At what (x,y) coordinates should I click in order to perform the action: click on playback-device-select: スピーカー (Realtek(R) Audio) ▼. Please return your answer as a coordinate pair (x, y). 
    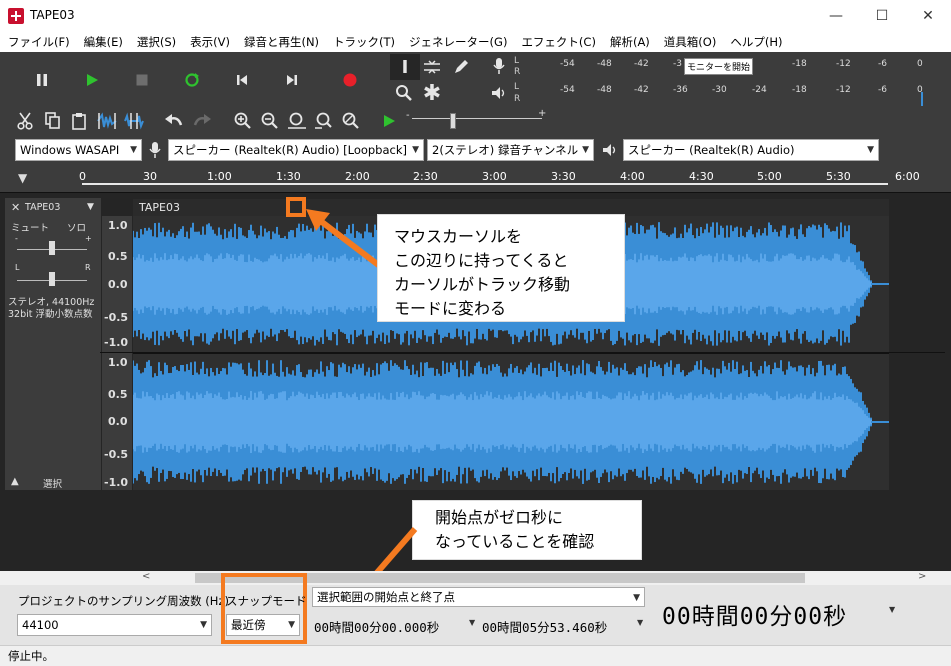
    Looking at the image, I should click on (751, 150).